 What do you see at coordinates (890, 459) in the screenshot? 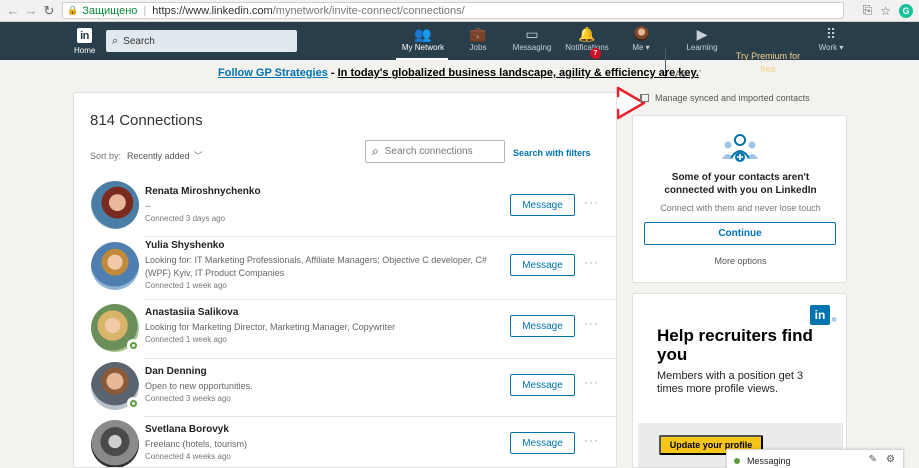
I see `gear-icon: ⚙` at bounding box center [890, 459].